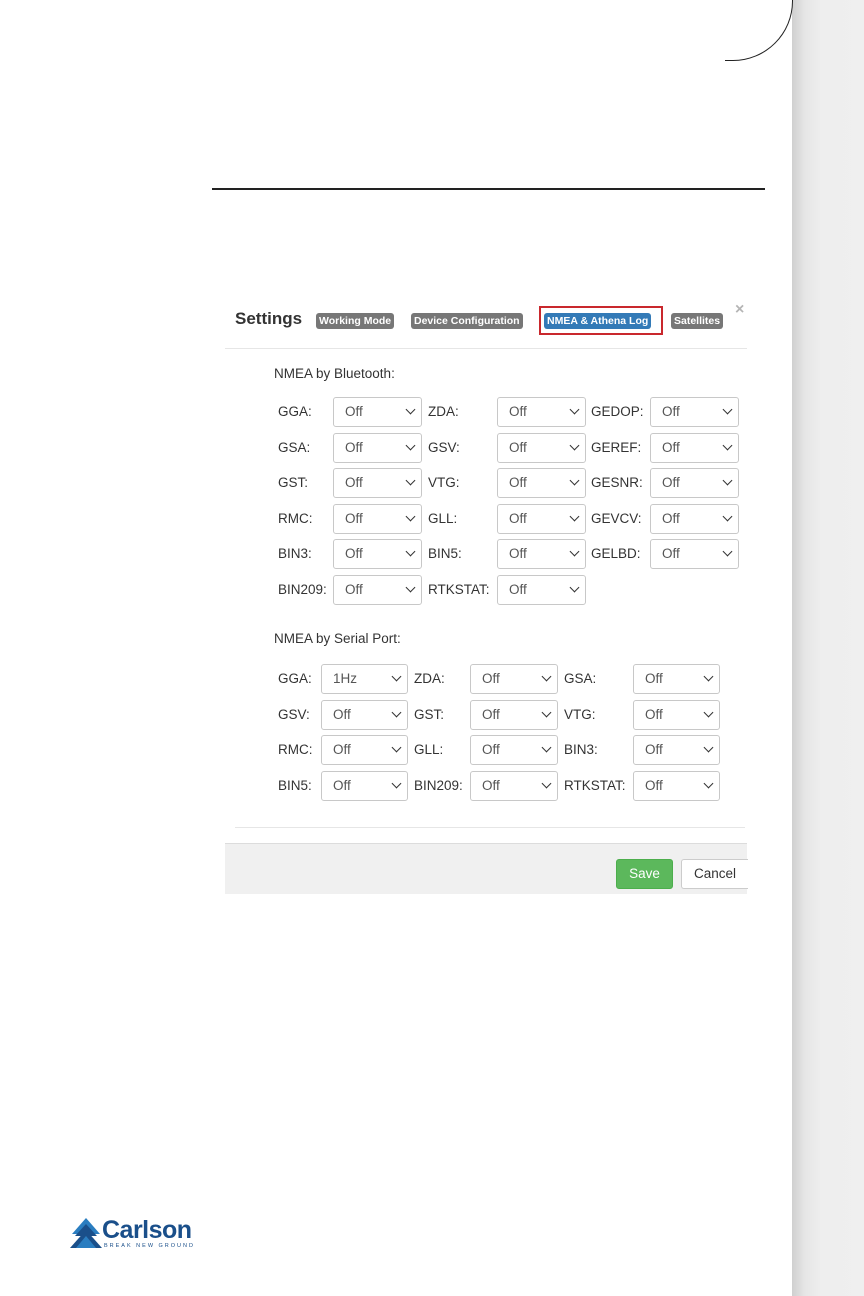 This screenshot has height=1296, width=864. Describe the element at coordinates (488, 189) in the screenshot. I see `horizontal-rule` at that location.